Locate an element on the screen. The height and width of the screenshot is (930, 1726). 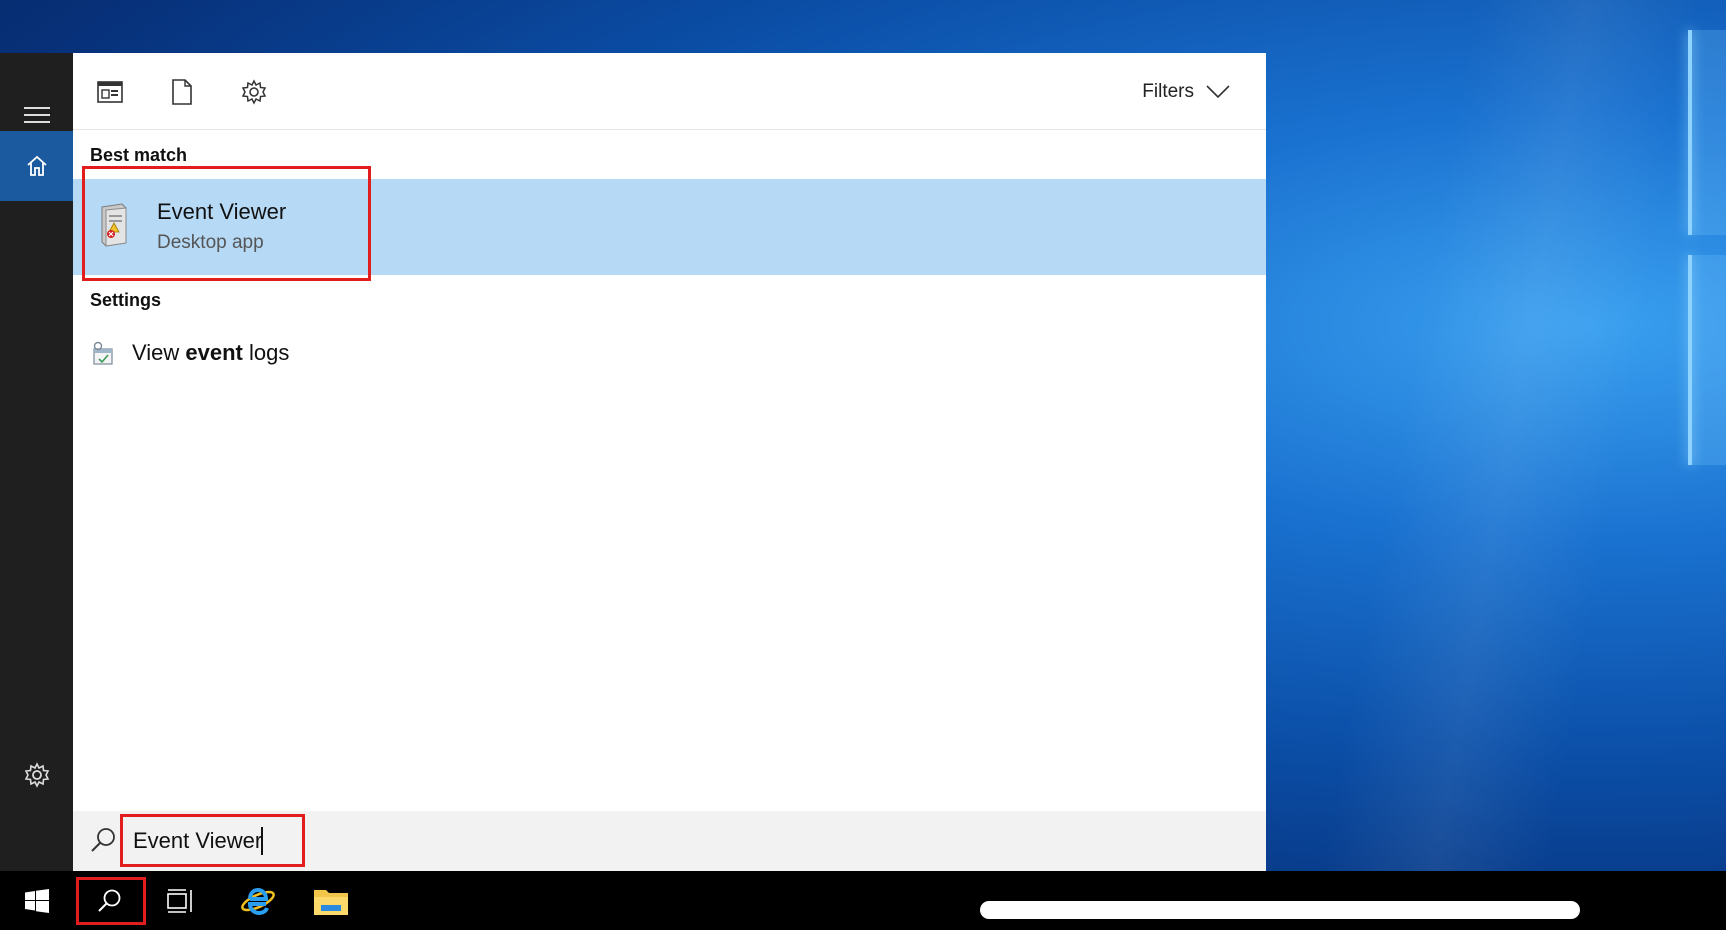
chevron-down-icon is located at coordinates (1218, 92).